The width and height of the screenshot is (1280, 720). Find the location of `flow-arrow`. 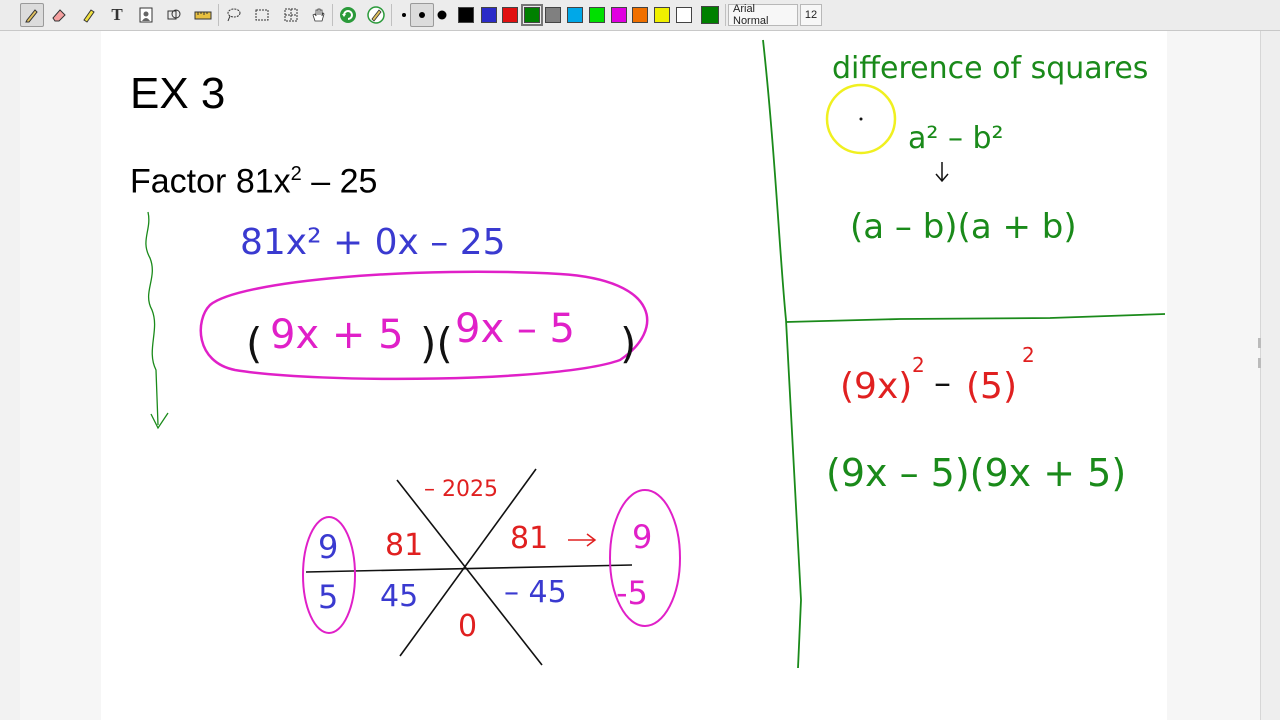

flow-arrow is located at coordinates (152, 318).